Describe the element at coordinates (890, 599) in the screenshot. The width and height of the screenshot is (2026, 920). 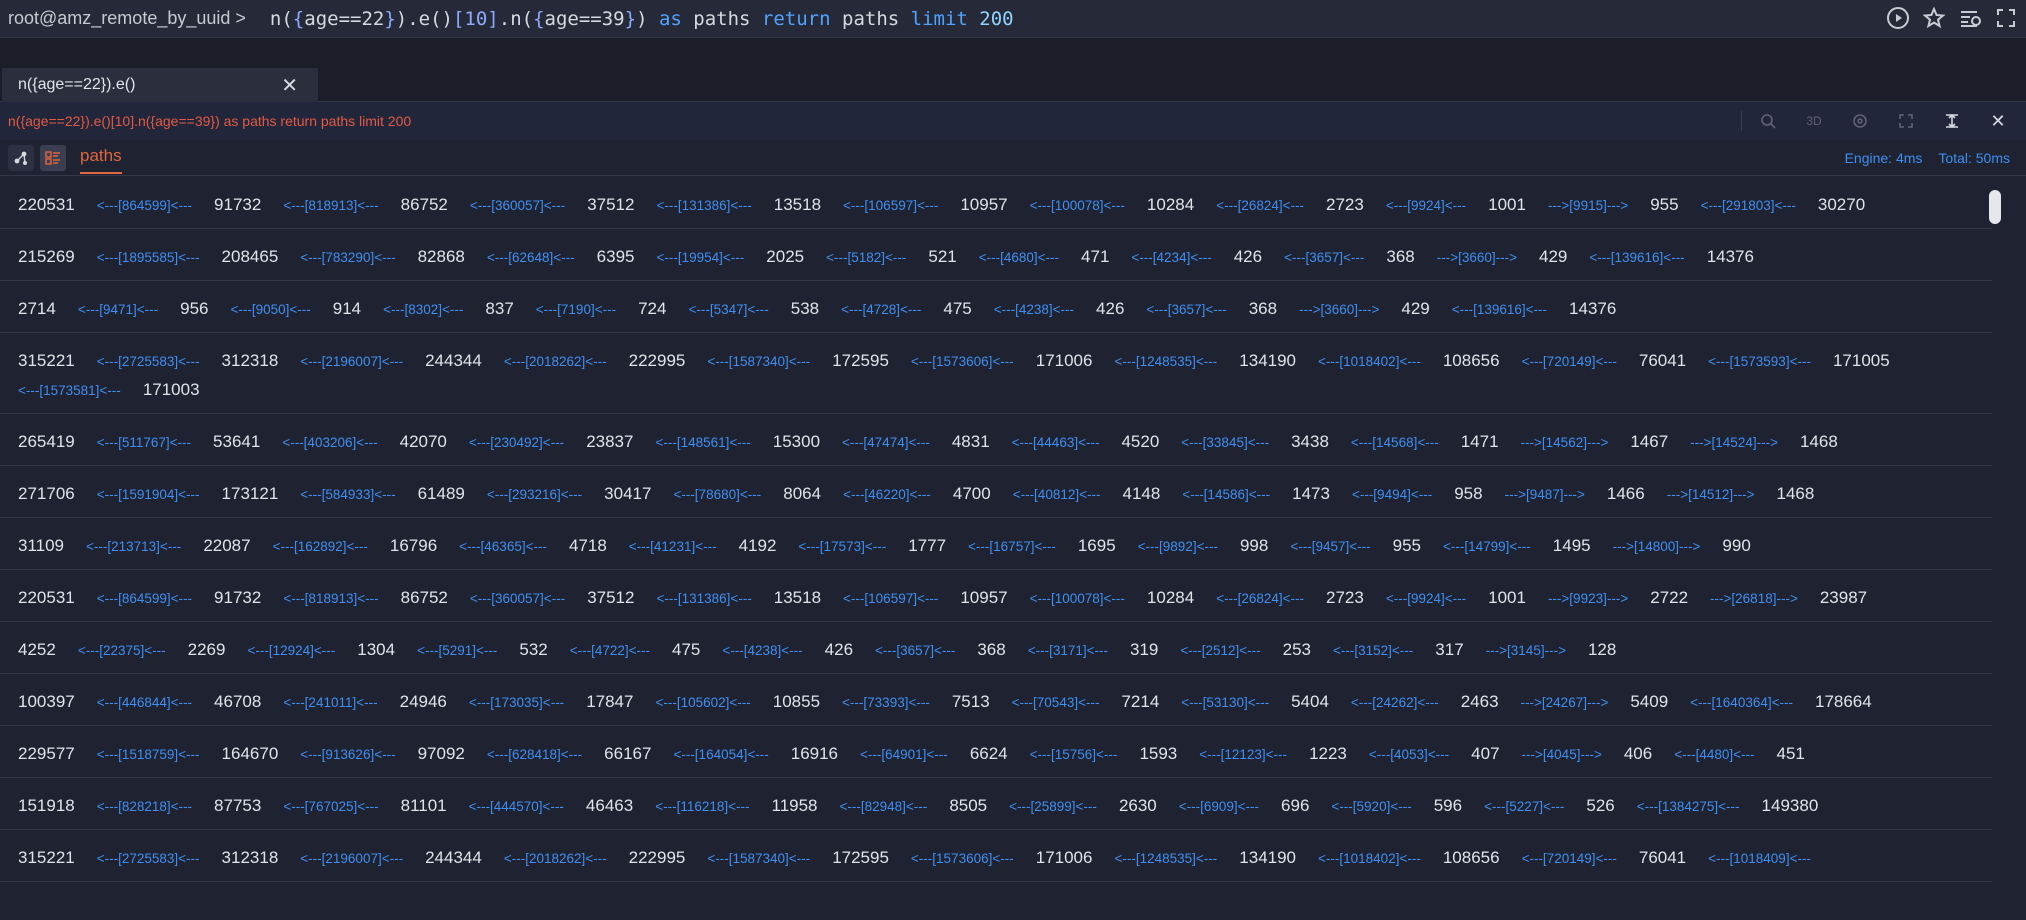
I see `edge-link: <---[106597]<---` at that location.